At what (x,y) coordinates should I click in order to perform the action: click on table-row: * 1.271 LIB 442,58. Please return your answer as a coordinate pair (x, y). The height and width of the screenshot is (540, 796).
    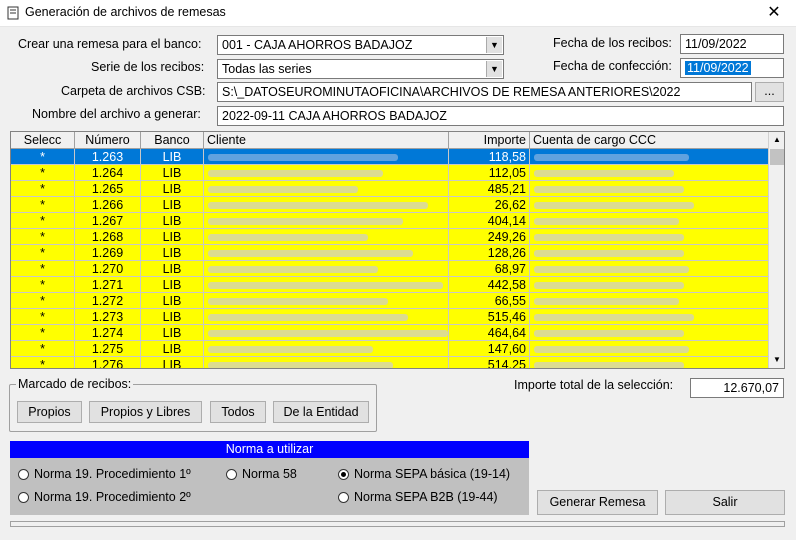
    Looking at the image, I should click on (390, 285).